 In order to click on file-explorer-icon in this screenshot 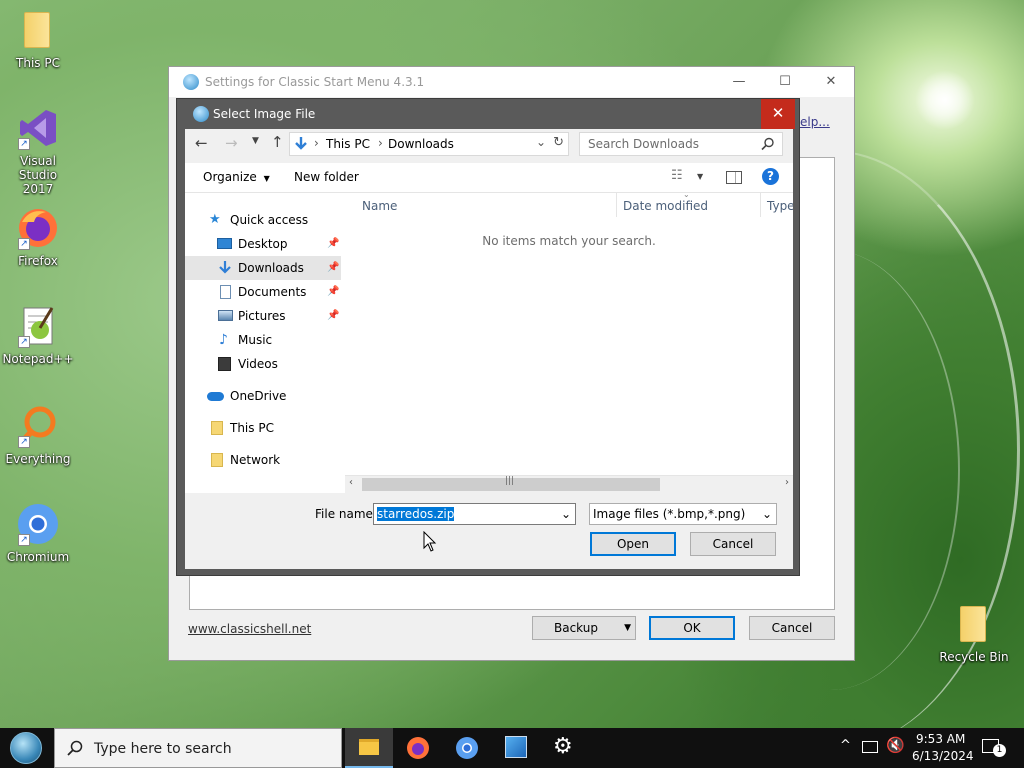, I will do `click(369, 747)`.